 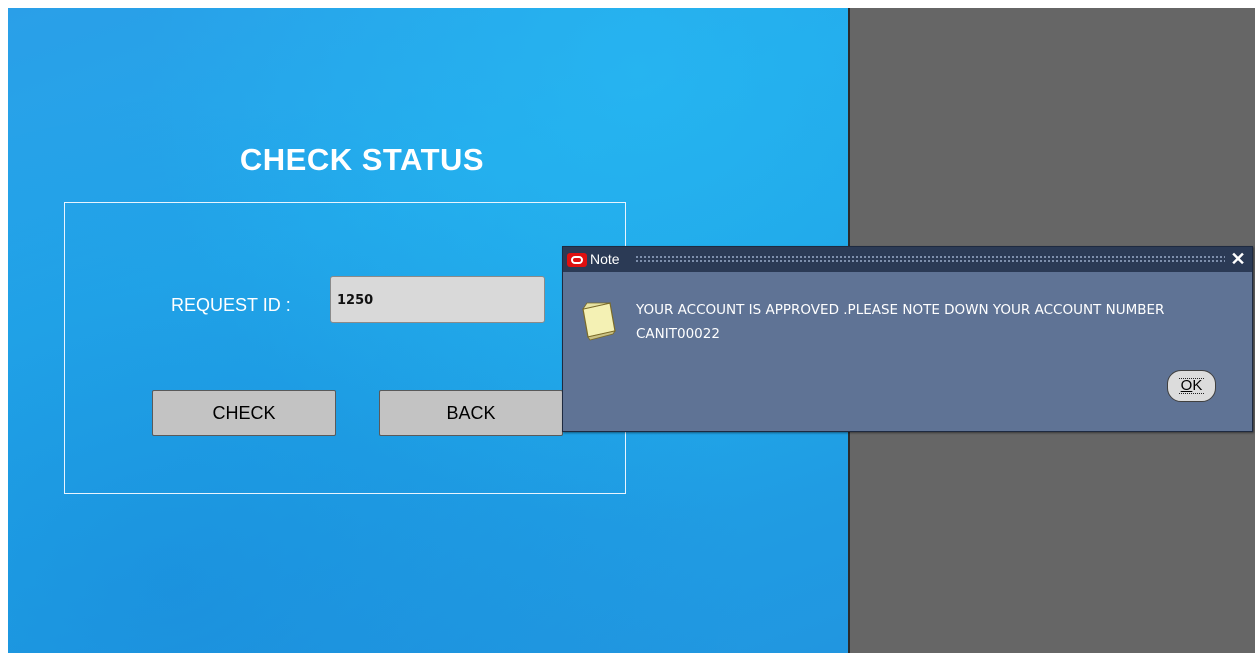 What do you see at coordinates (231, 305) in the screenshot?
I see `request-id-label: REQUEST ID :` at bounding box center [231, 305].